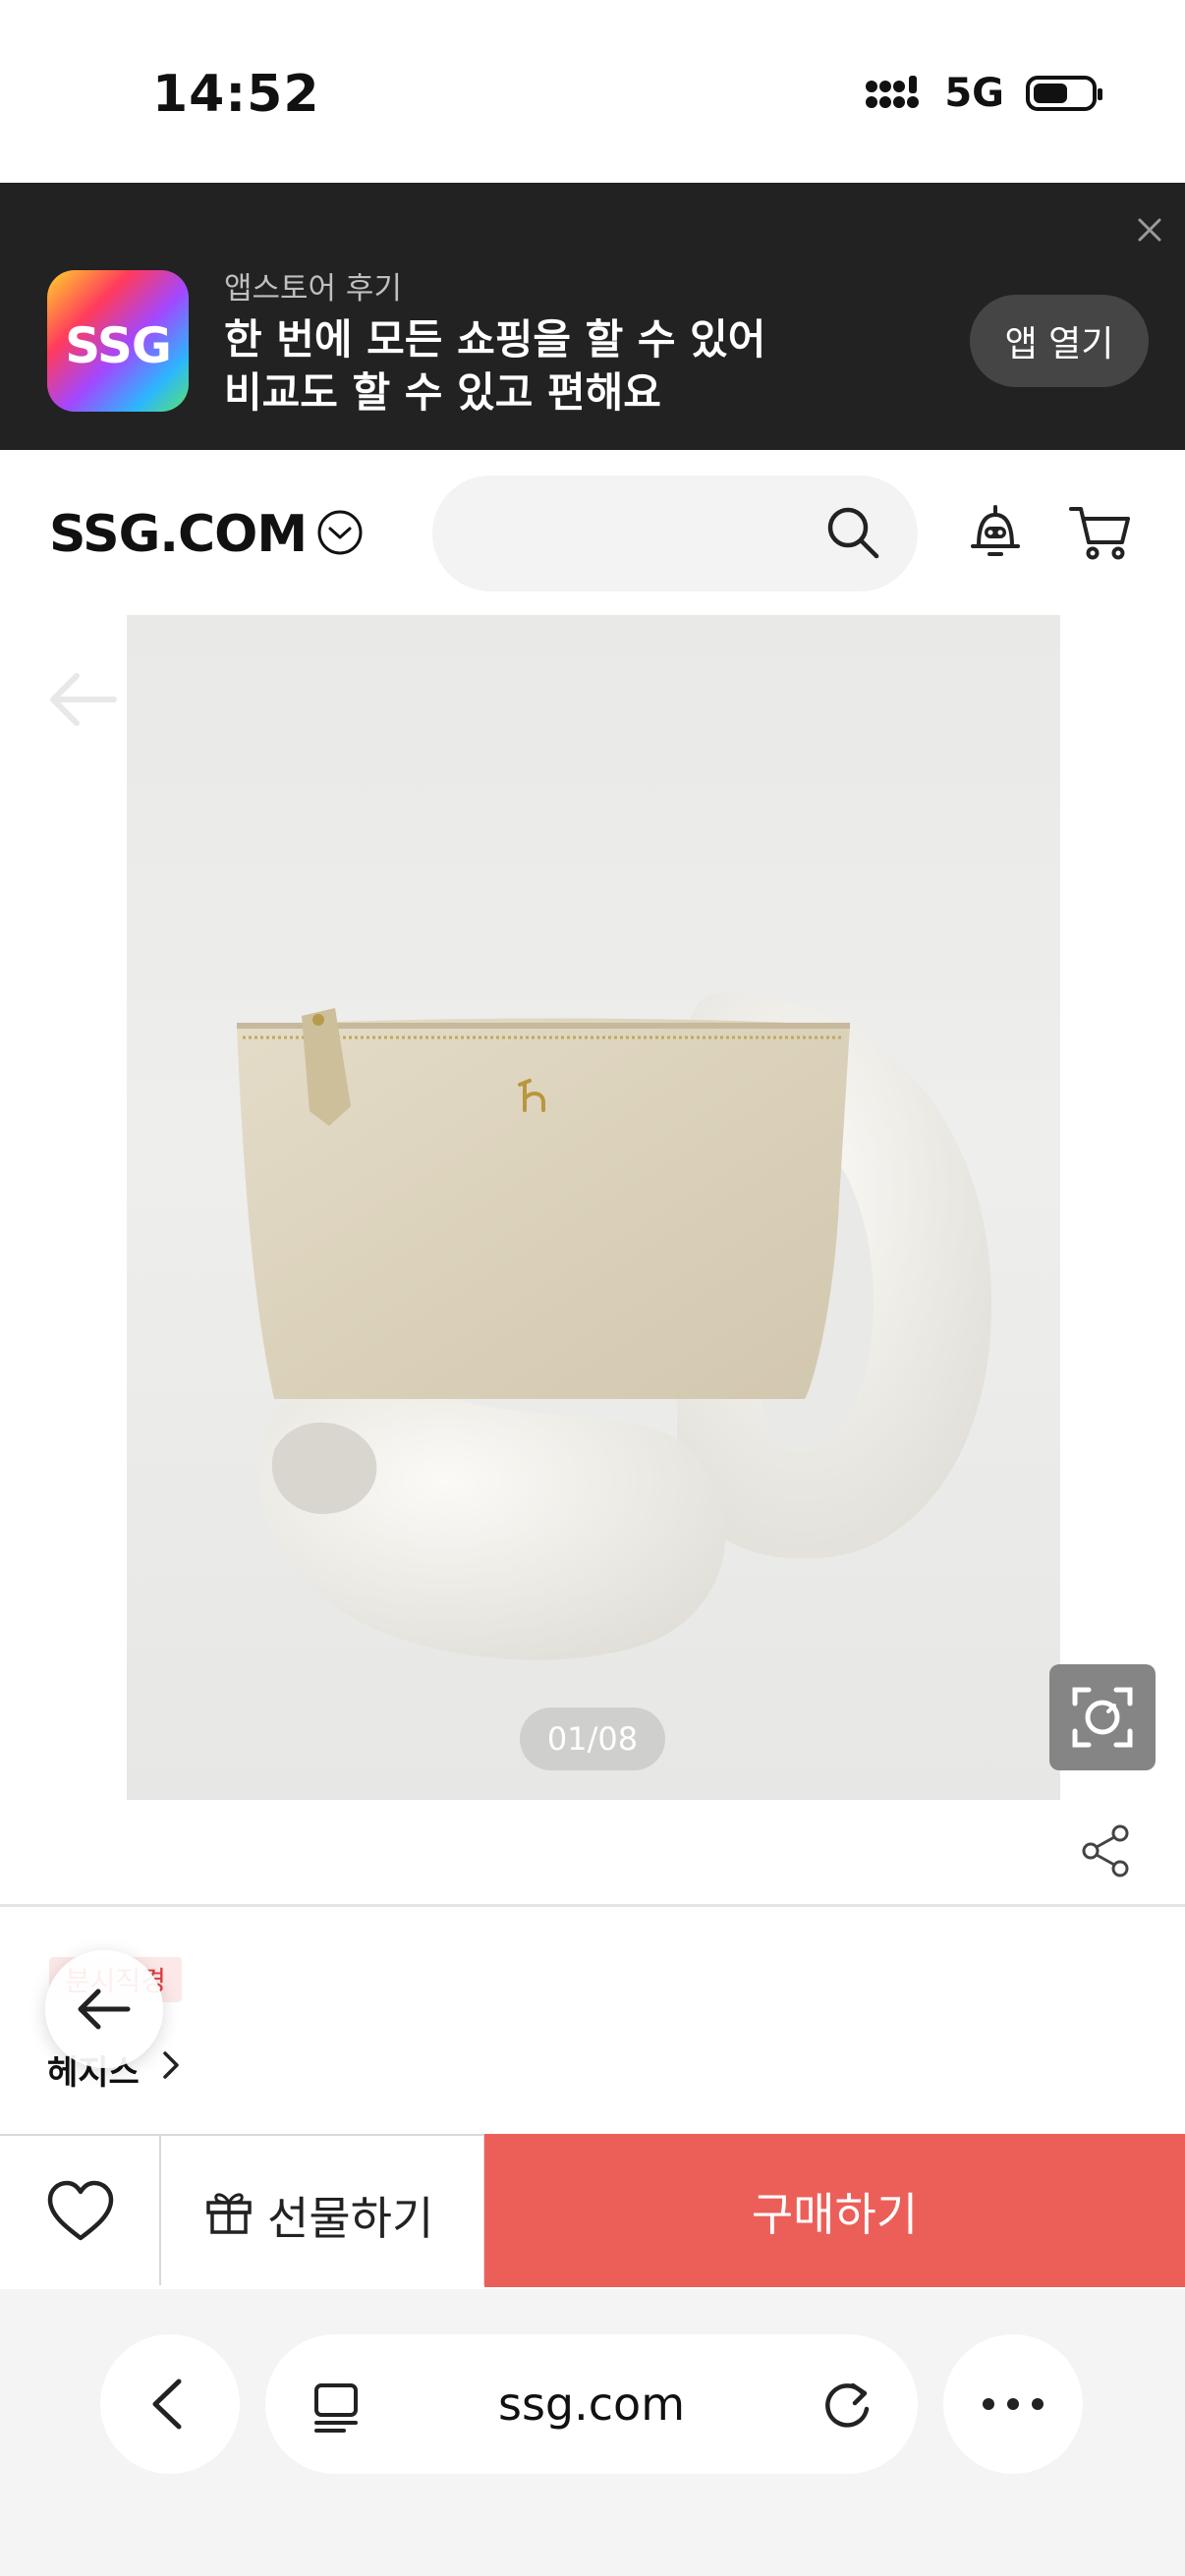 Image resolution: width=1185 pixels, height=2576 pixels. What do you see at coordinates (1103, 1717) in the screenshot?
I see `image-search-button` at bounding box center [1103, 1717].